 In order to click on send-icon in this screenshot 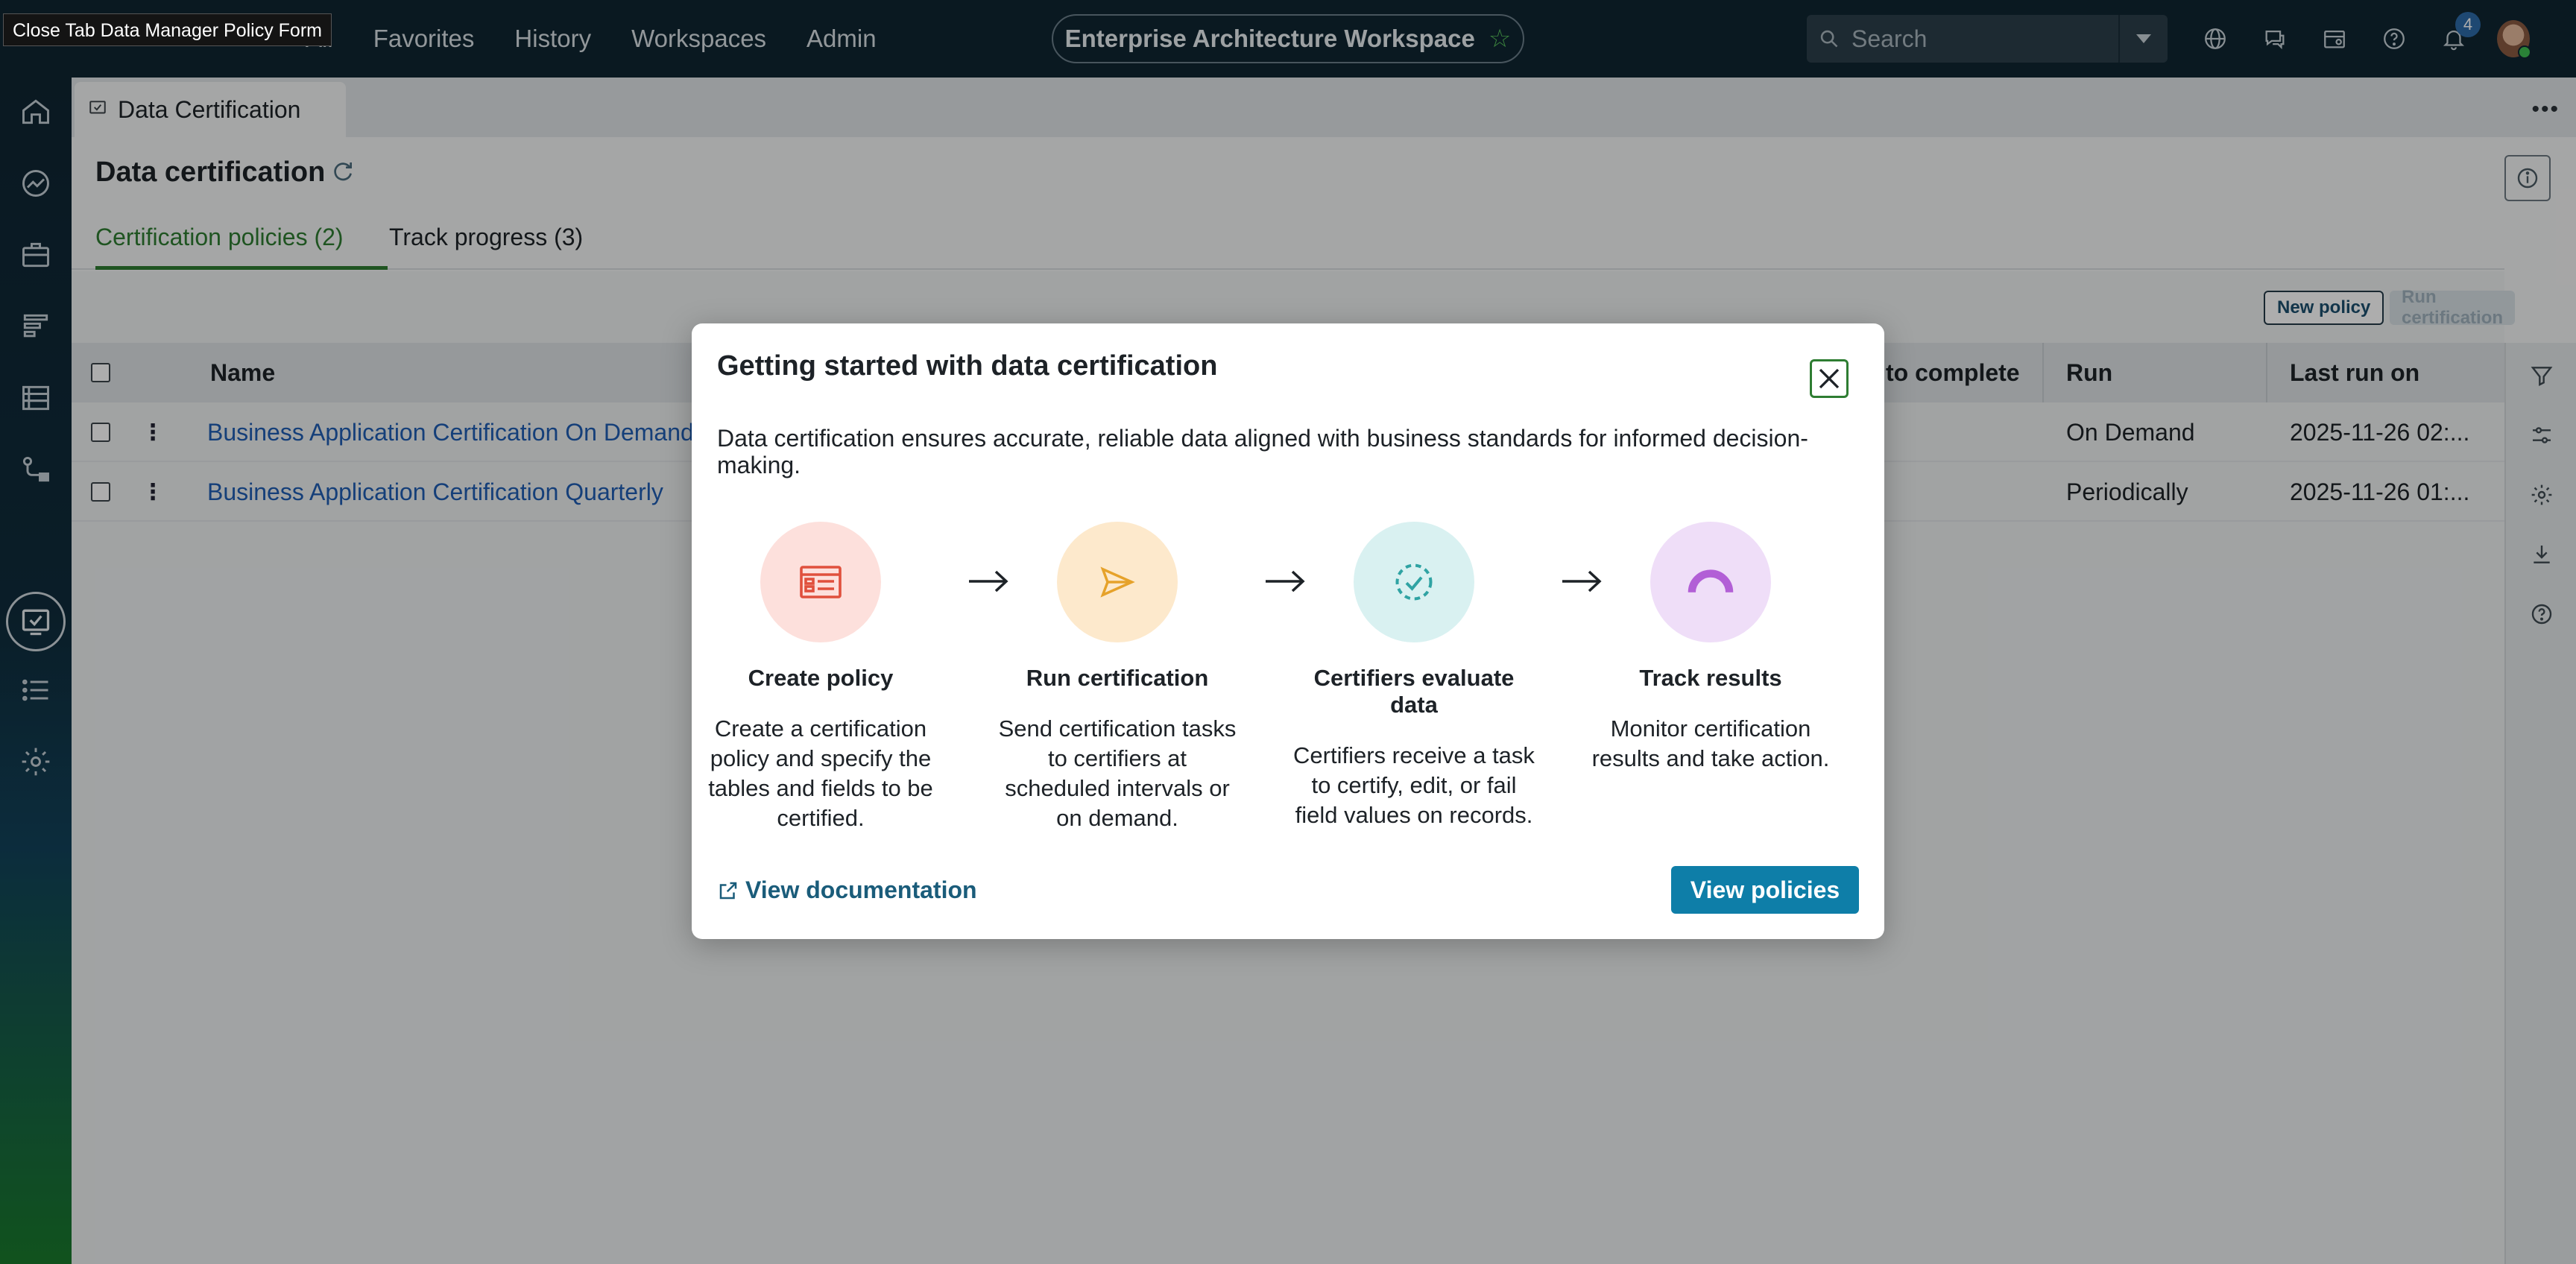, I will do `click(1117, 582)`.